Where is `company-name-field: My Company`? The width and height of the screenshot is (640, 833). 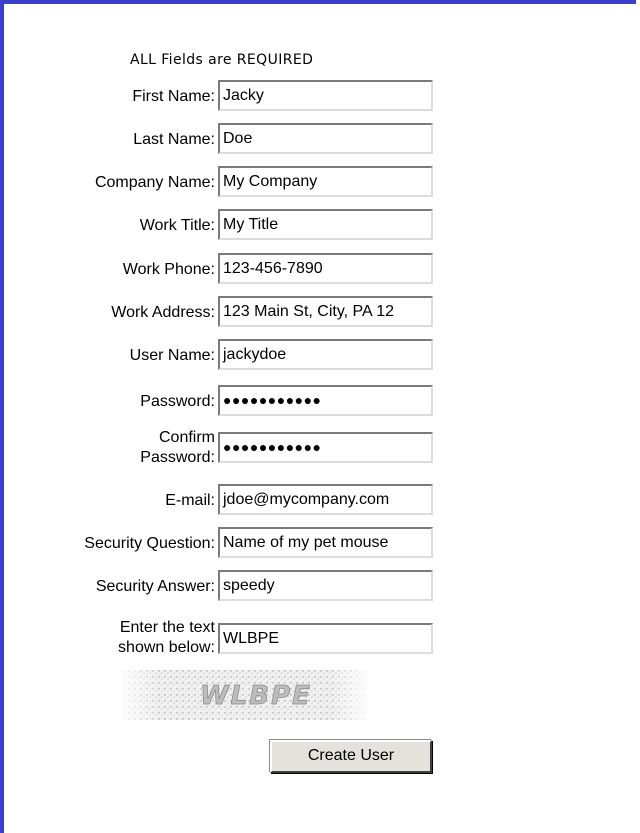 company-name-field: My Company is located at coordinates (325, 181).